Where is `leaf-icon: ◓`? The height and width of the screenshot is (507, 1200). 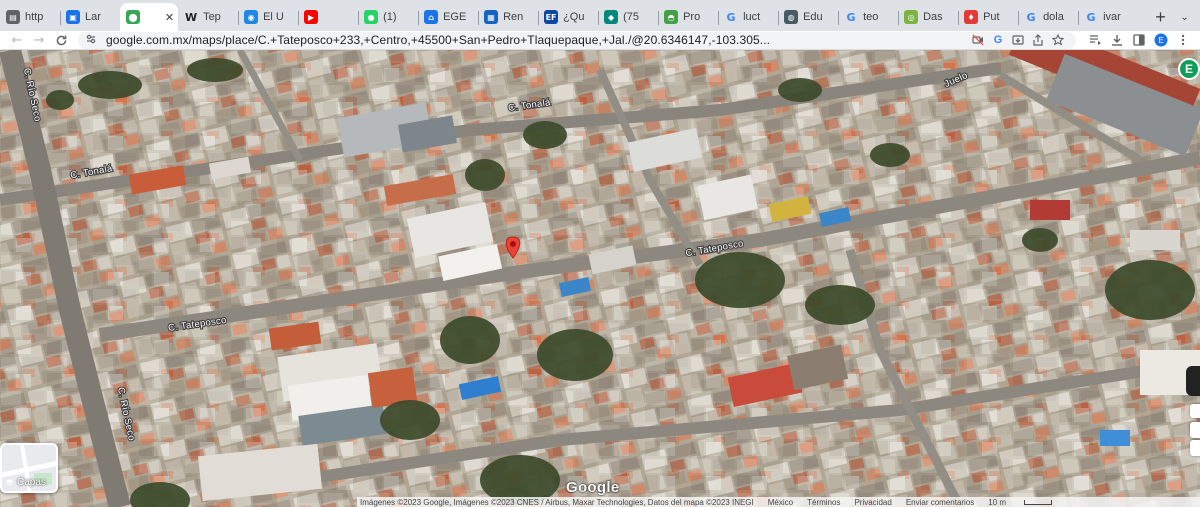 leaf-icon: ◓ is located at coordinates (671, 17).